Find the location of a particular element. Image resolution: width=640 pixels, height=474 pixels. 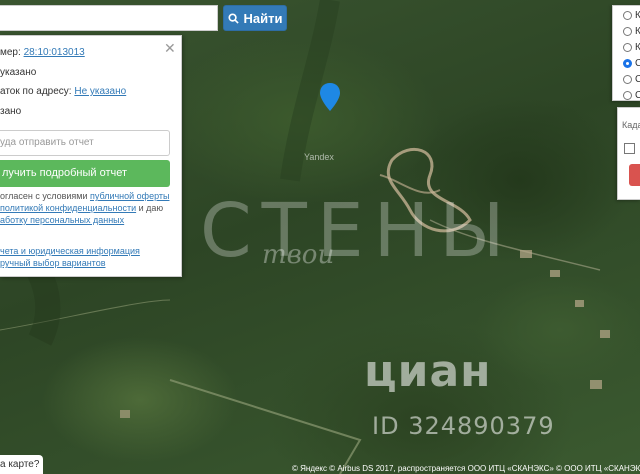

cadastral-input: Када is located at coordinates (631, 125).